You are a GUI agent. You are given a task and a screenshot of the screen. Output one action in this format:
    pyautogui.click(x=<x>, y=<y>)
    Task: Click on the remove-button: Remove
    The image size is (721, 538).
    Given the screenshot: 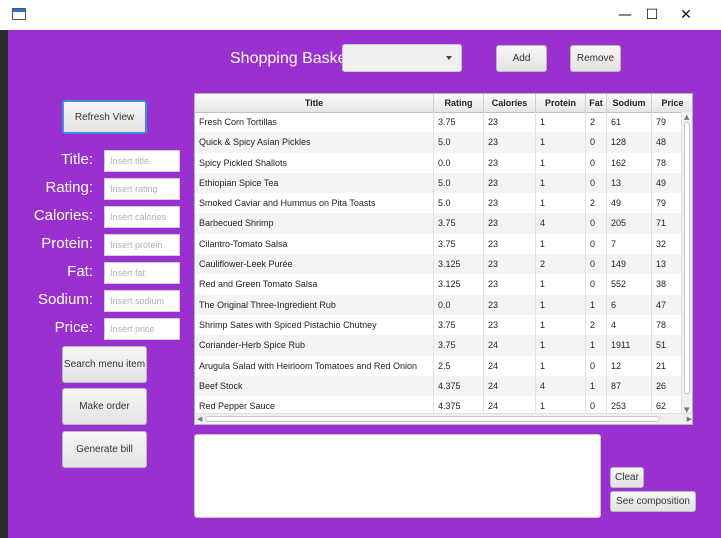 What is the action you would take?
    pyautogui.click(x=595, y=58)
    